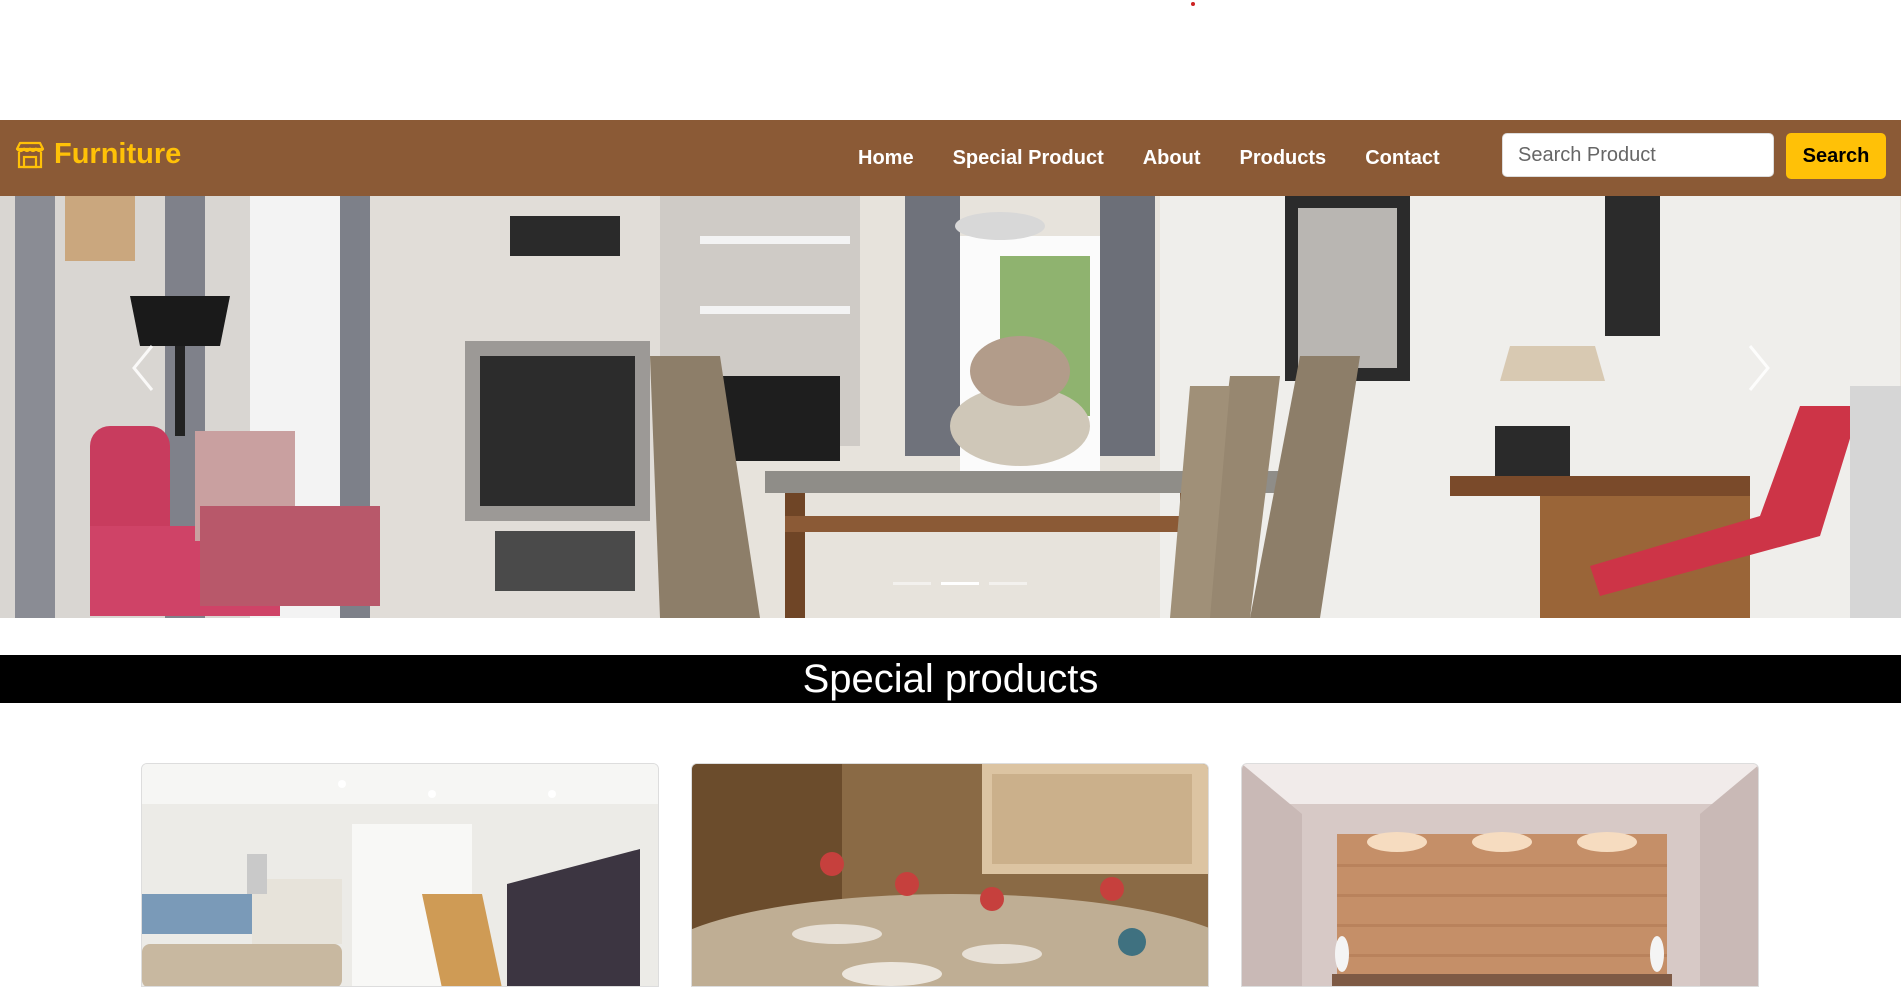  Describe the element at coordinates (118, 154) in the screenshot. I see `brand-name: Furniture` at that location.